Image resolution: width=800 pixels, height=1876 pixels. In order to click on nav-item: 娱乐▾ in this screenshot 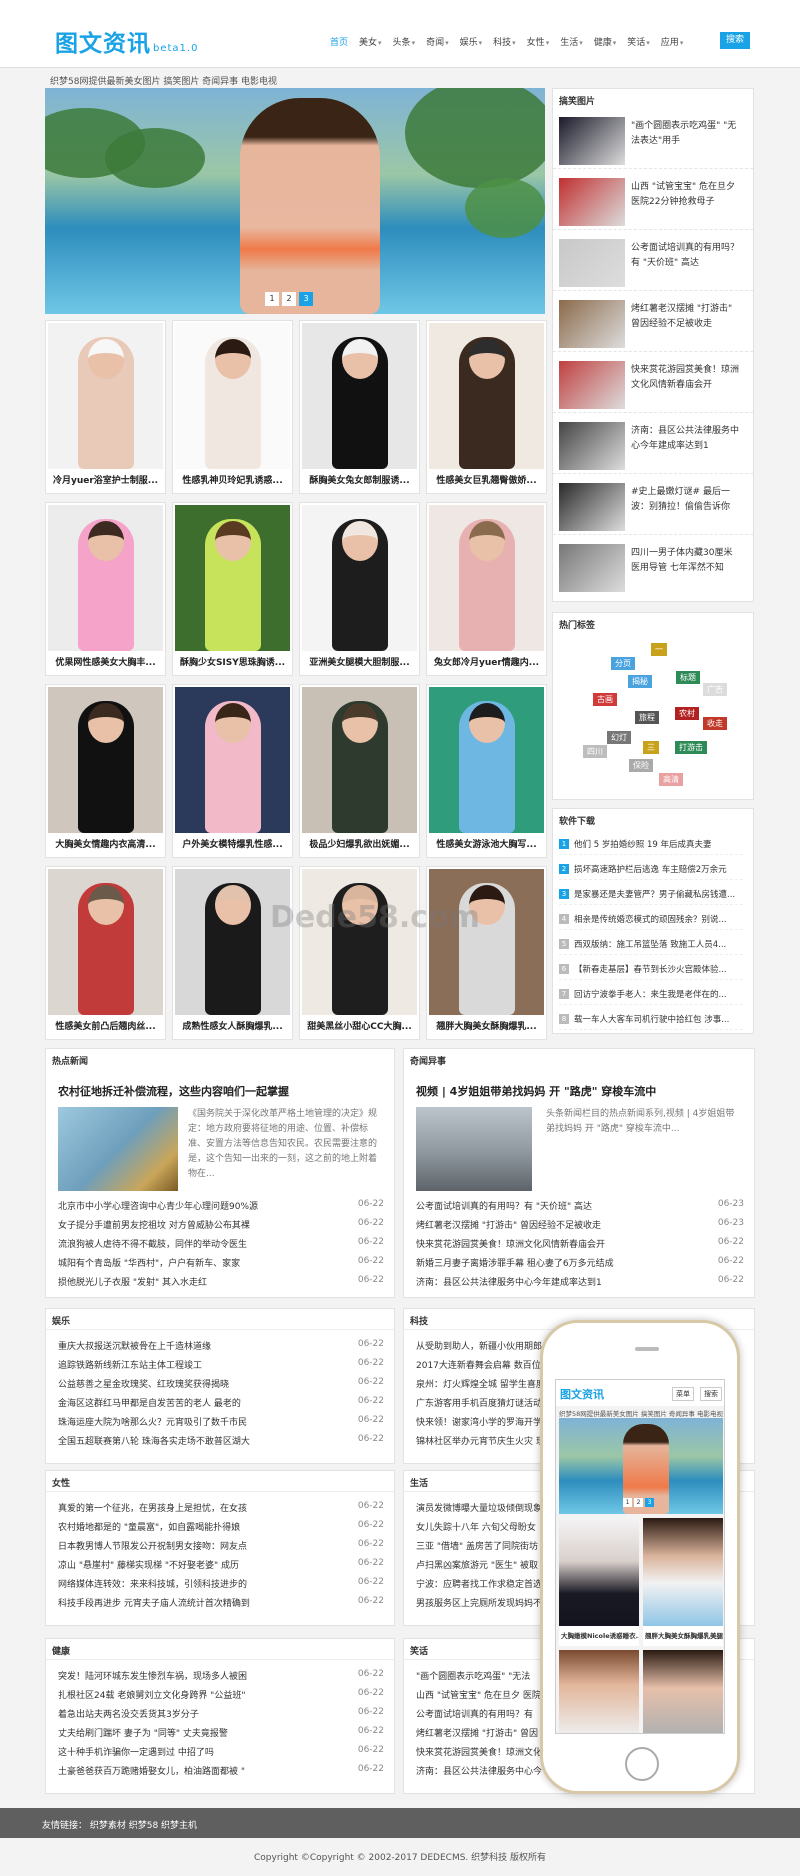, I will do `click(471, 42)`.